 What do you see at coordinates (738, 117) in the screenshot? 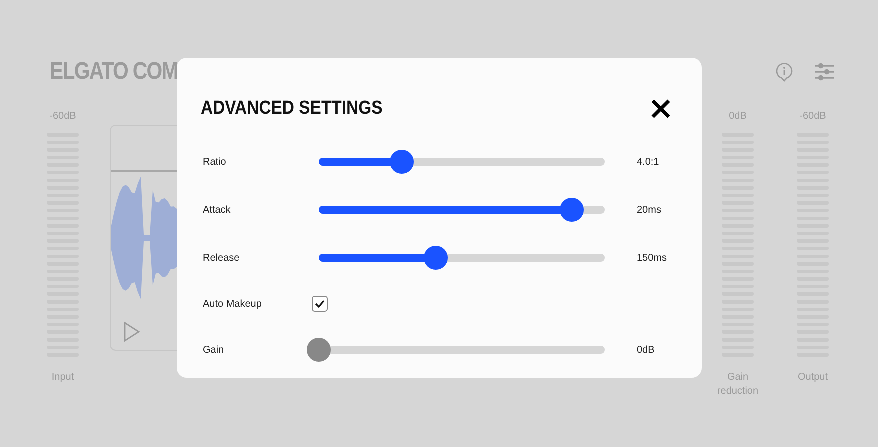
I see `meter-scale-label: 0dB` at bounding box center [738, 117].